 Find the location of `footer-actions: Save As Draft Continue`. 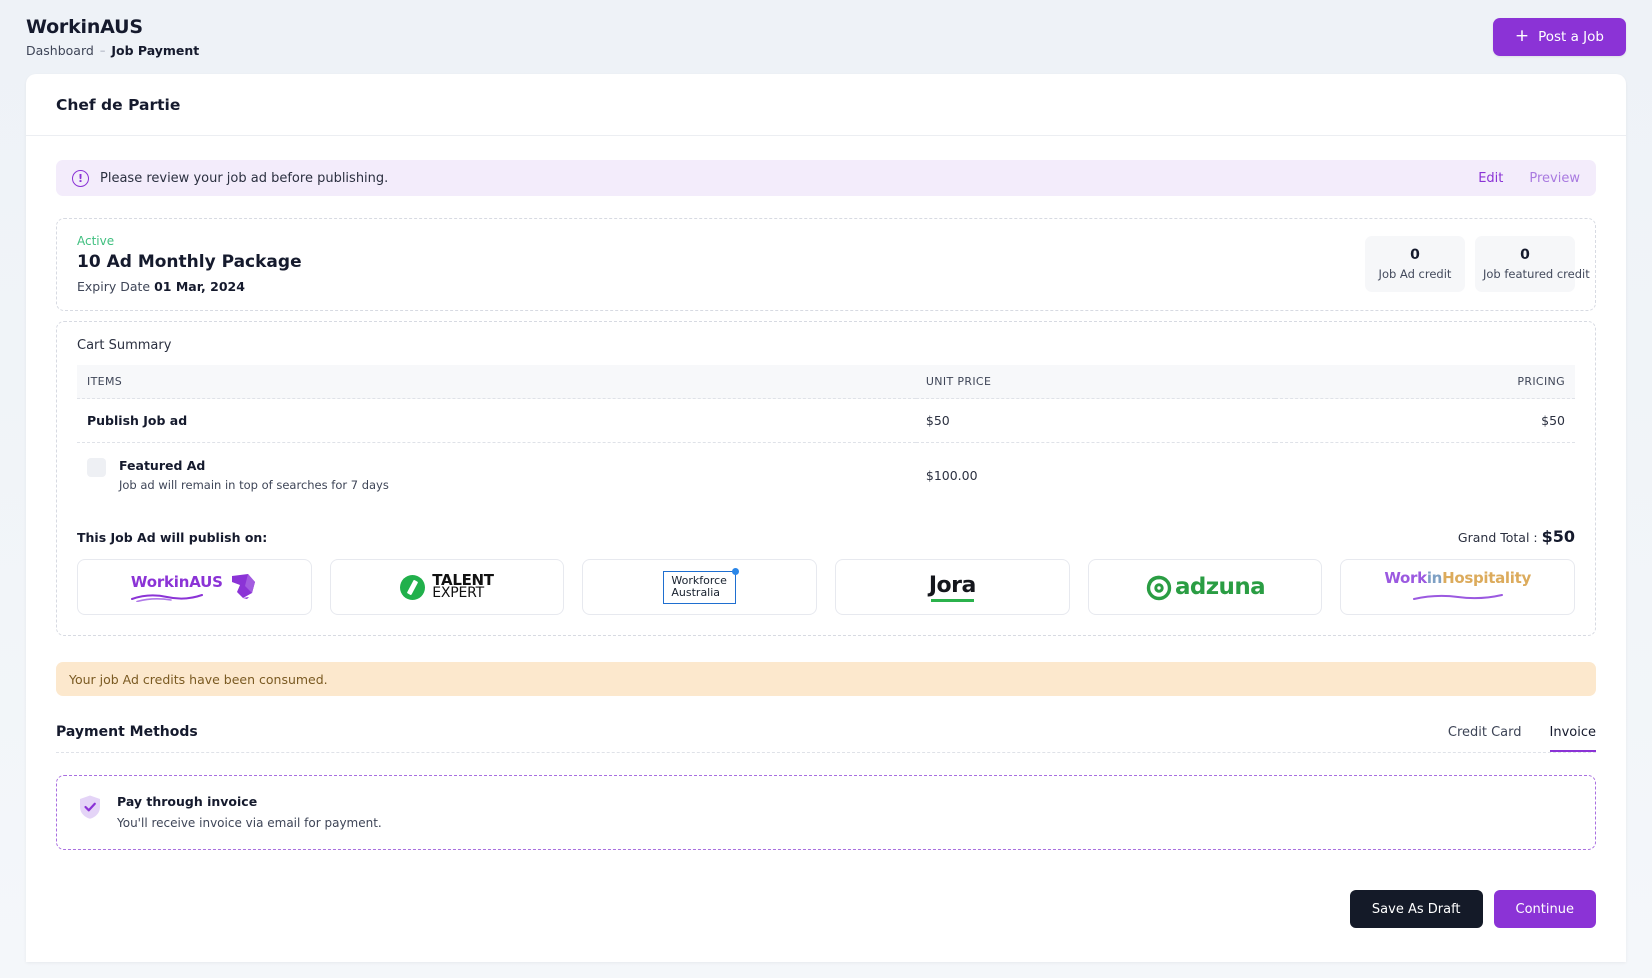

footer-actions: Save As Draft Continue is located at coordinates (826, 926).